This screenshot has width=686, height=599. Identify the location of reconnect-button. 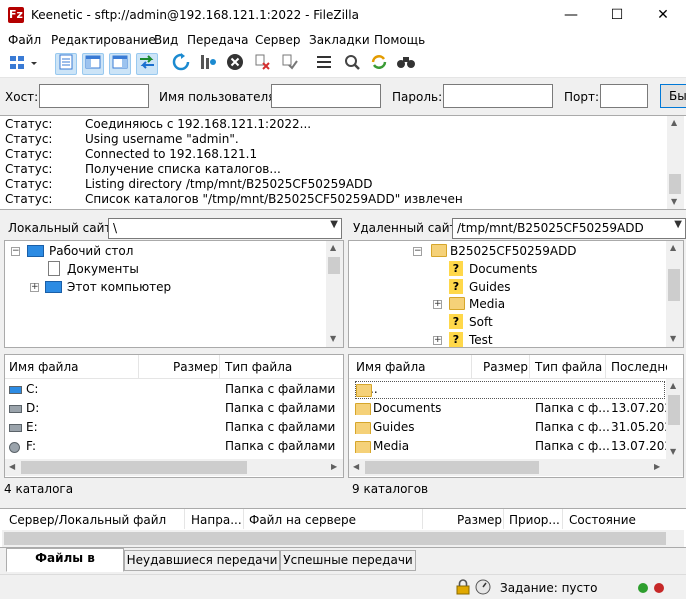
(290, 64).